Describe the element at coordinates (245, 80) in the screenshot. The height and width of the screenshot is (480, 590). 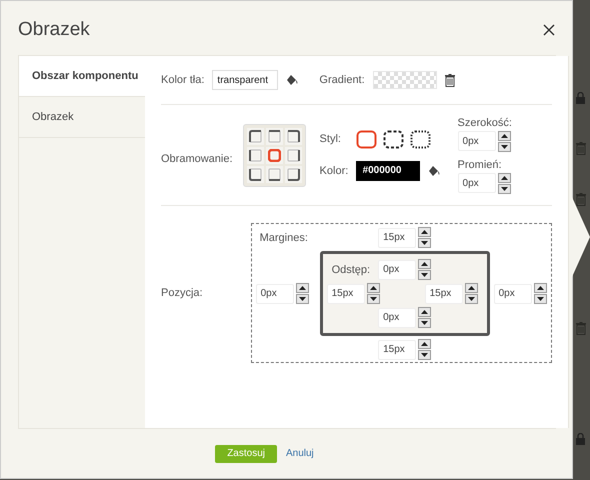
I see `color-field: transparent` at that location.